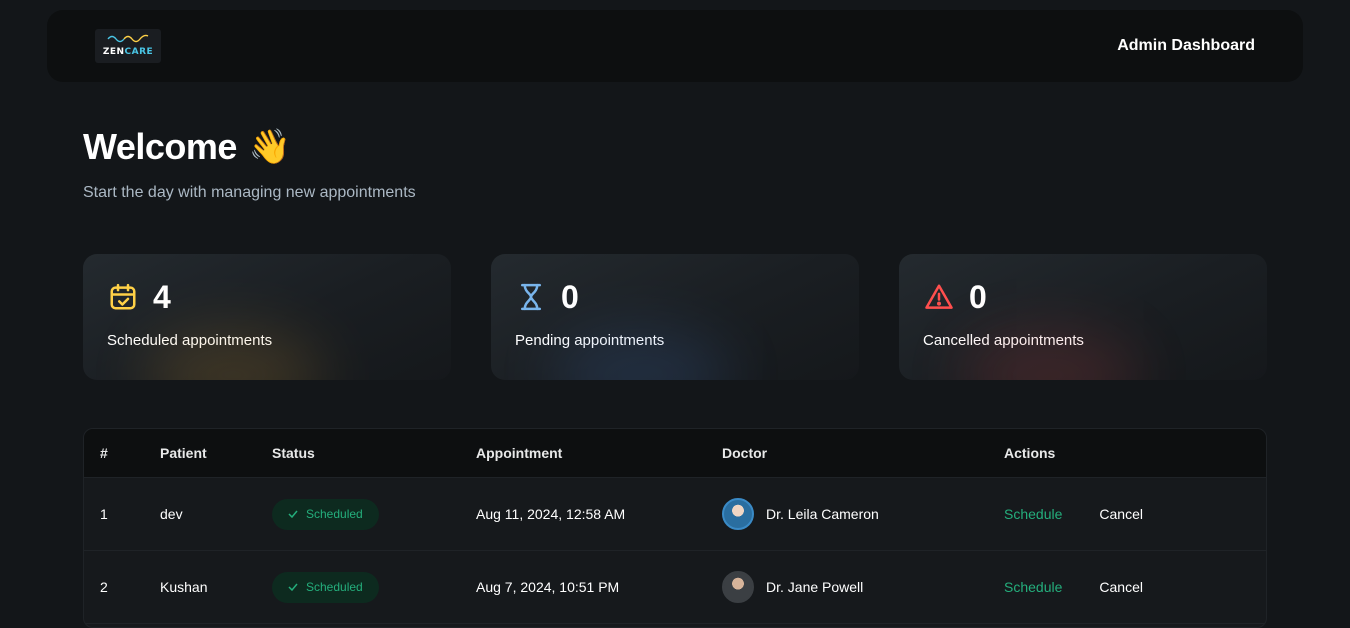 This screenshot has width=1350, height=628. I want to click on calendar-check-icon, so click(123, 297).